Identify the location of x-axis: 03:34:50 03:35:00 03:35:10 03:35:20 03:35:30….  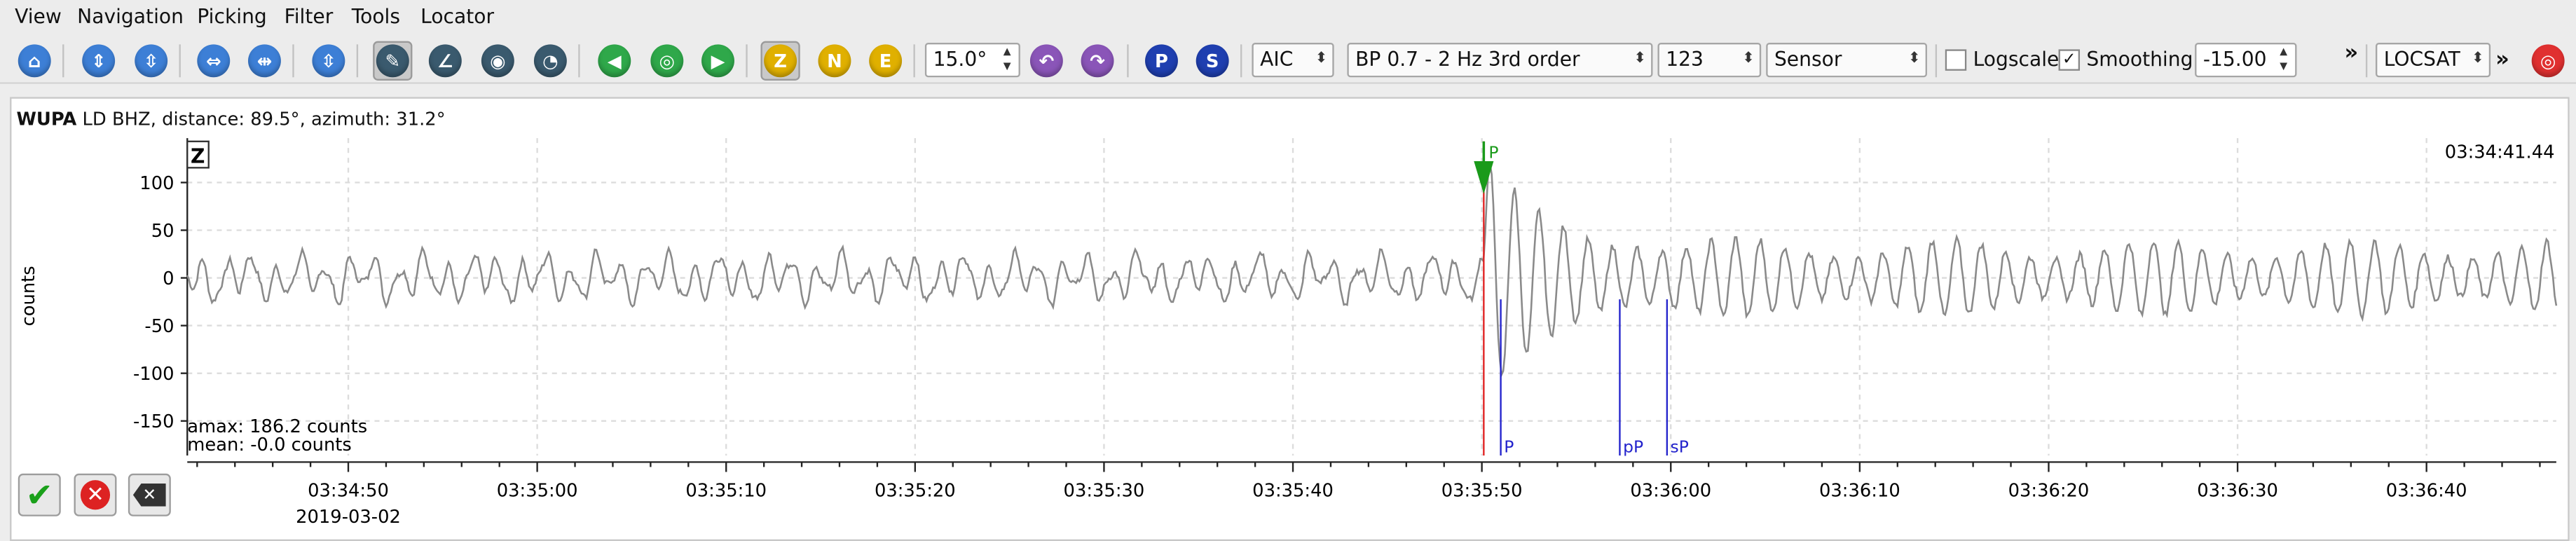
(1371, 482).